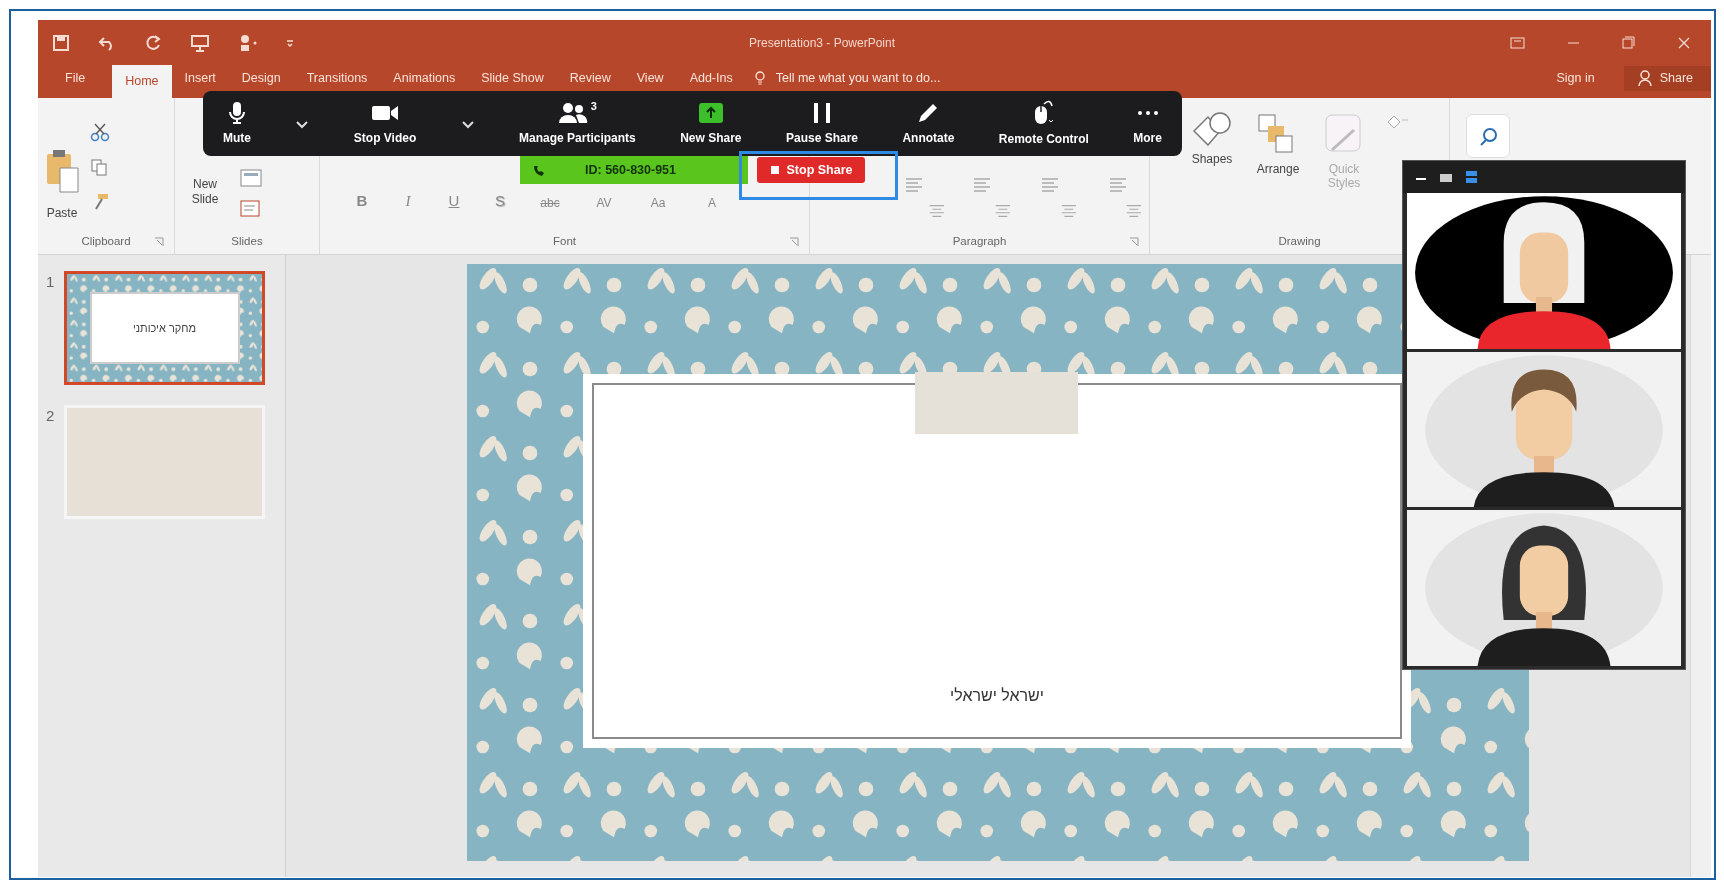 Image resolution: width=1724 pixels, height=886 pixels. What do you see at coordinates (251, 177) in the screenshot?
I see `layout-icon` at bounding box center [251, 177].